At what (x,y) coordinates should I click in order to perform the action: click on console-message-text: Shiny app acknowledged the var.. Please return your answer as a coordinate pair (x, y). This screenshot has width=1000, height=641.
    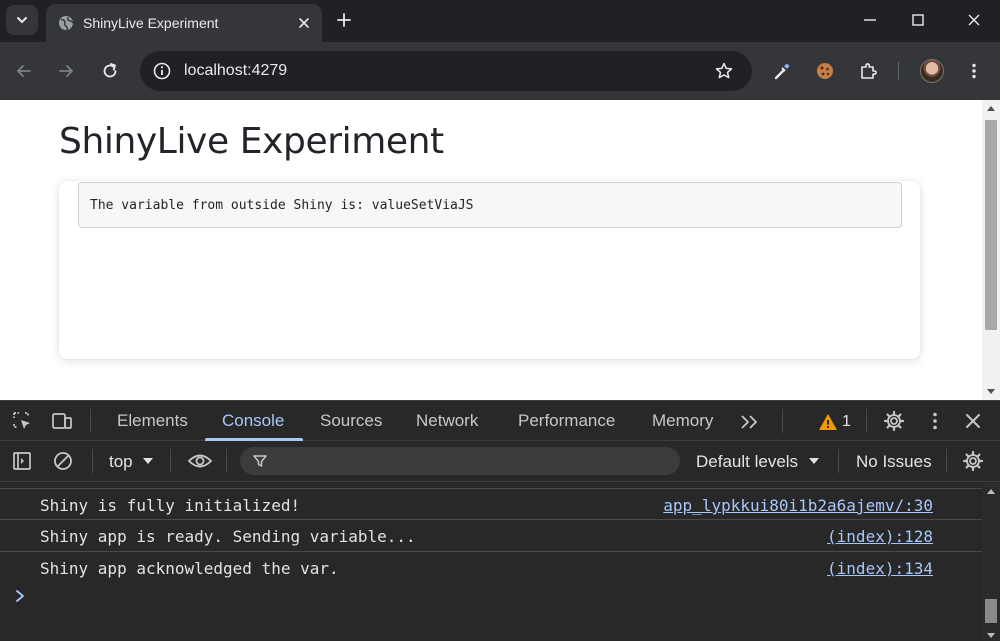
    Looking at the image, I should click on (189, 568).